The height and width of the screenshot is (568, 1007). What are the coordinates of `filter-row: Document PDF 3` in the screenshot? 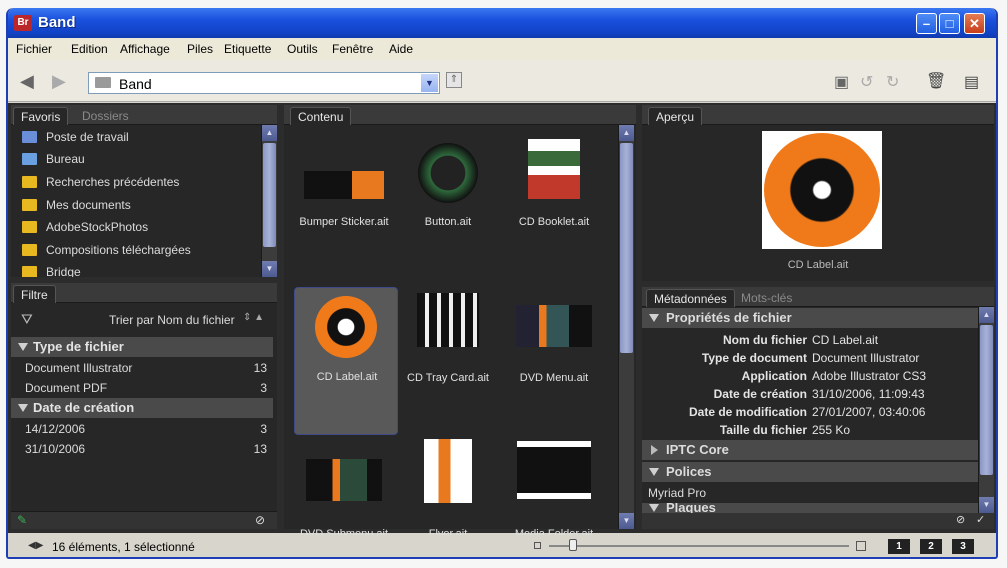 It's located at (142, 388).